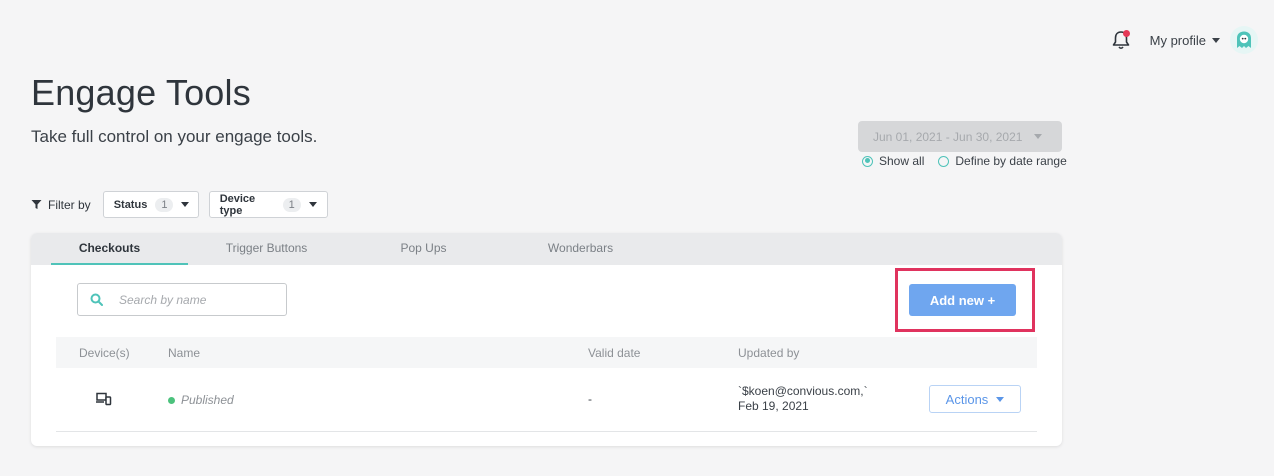 The width and height of the screenshot is (1274, 476). Describe the element at coordinates (171, 400) in the screenshot. I see `status-dot` at that location.